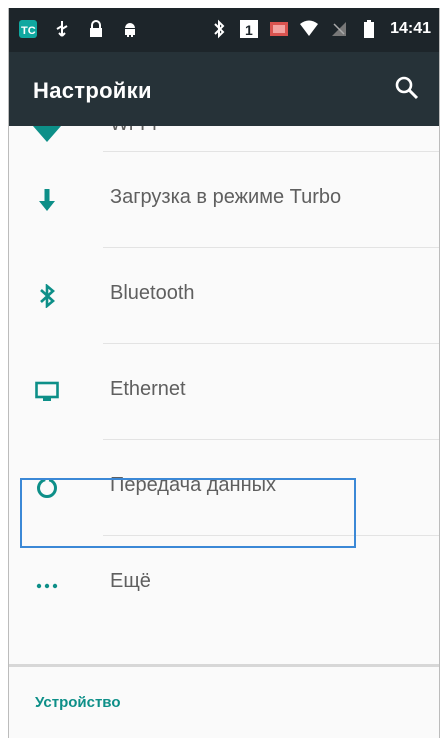 This screenshot has height=738, width=446. I want to click on sim-1-icon: 1, so click(249, 29).